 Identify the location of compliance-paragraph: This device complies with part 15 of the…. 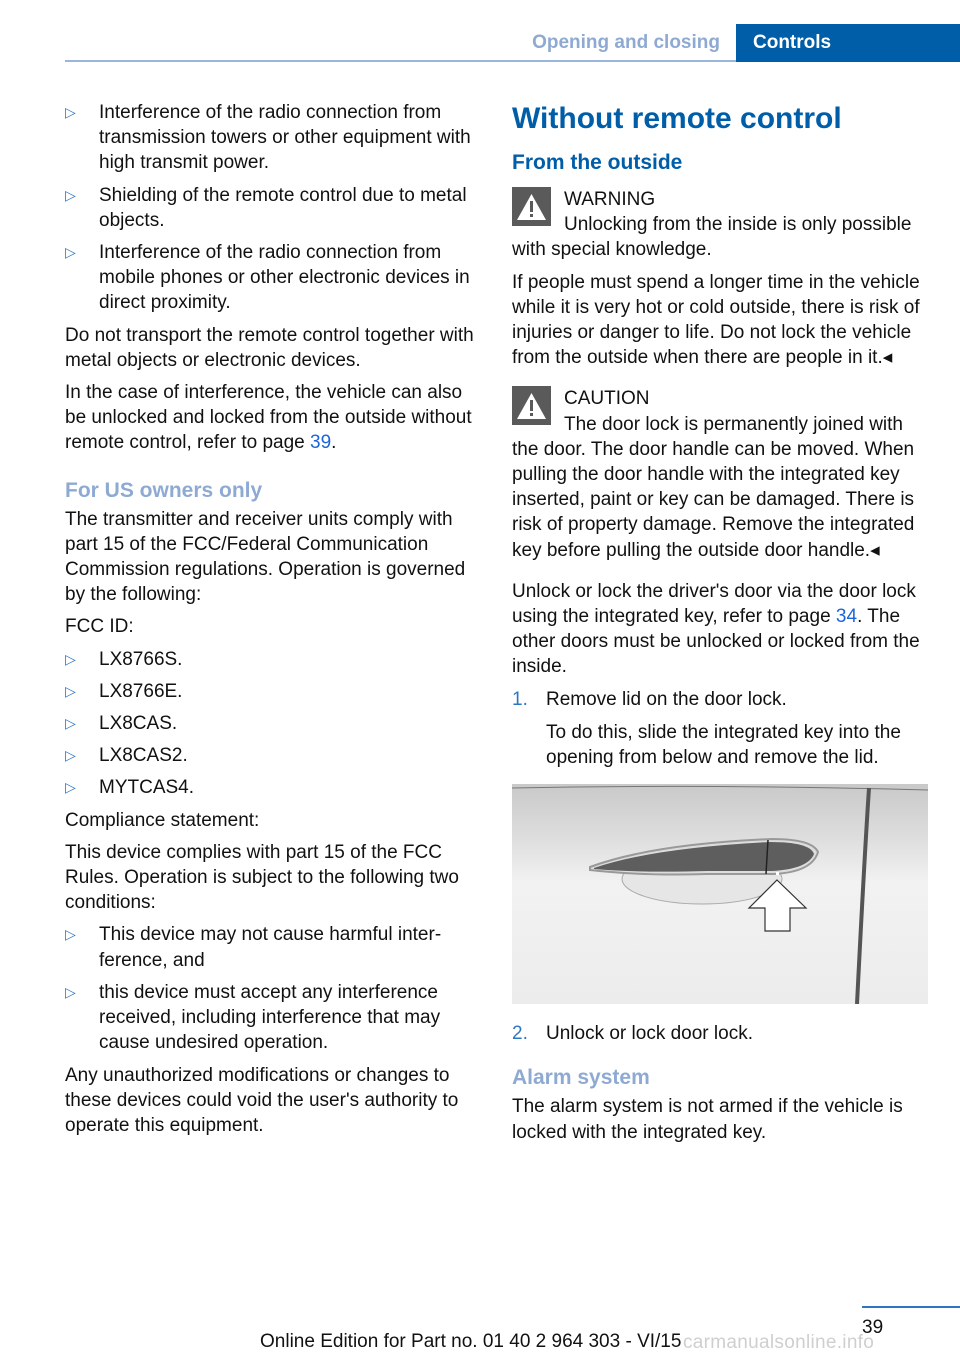
(262, 877).